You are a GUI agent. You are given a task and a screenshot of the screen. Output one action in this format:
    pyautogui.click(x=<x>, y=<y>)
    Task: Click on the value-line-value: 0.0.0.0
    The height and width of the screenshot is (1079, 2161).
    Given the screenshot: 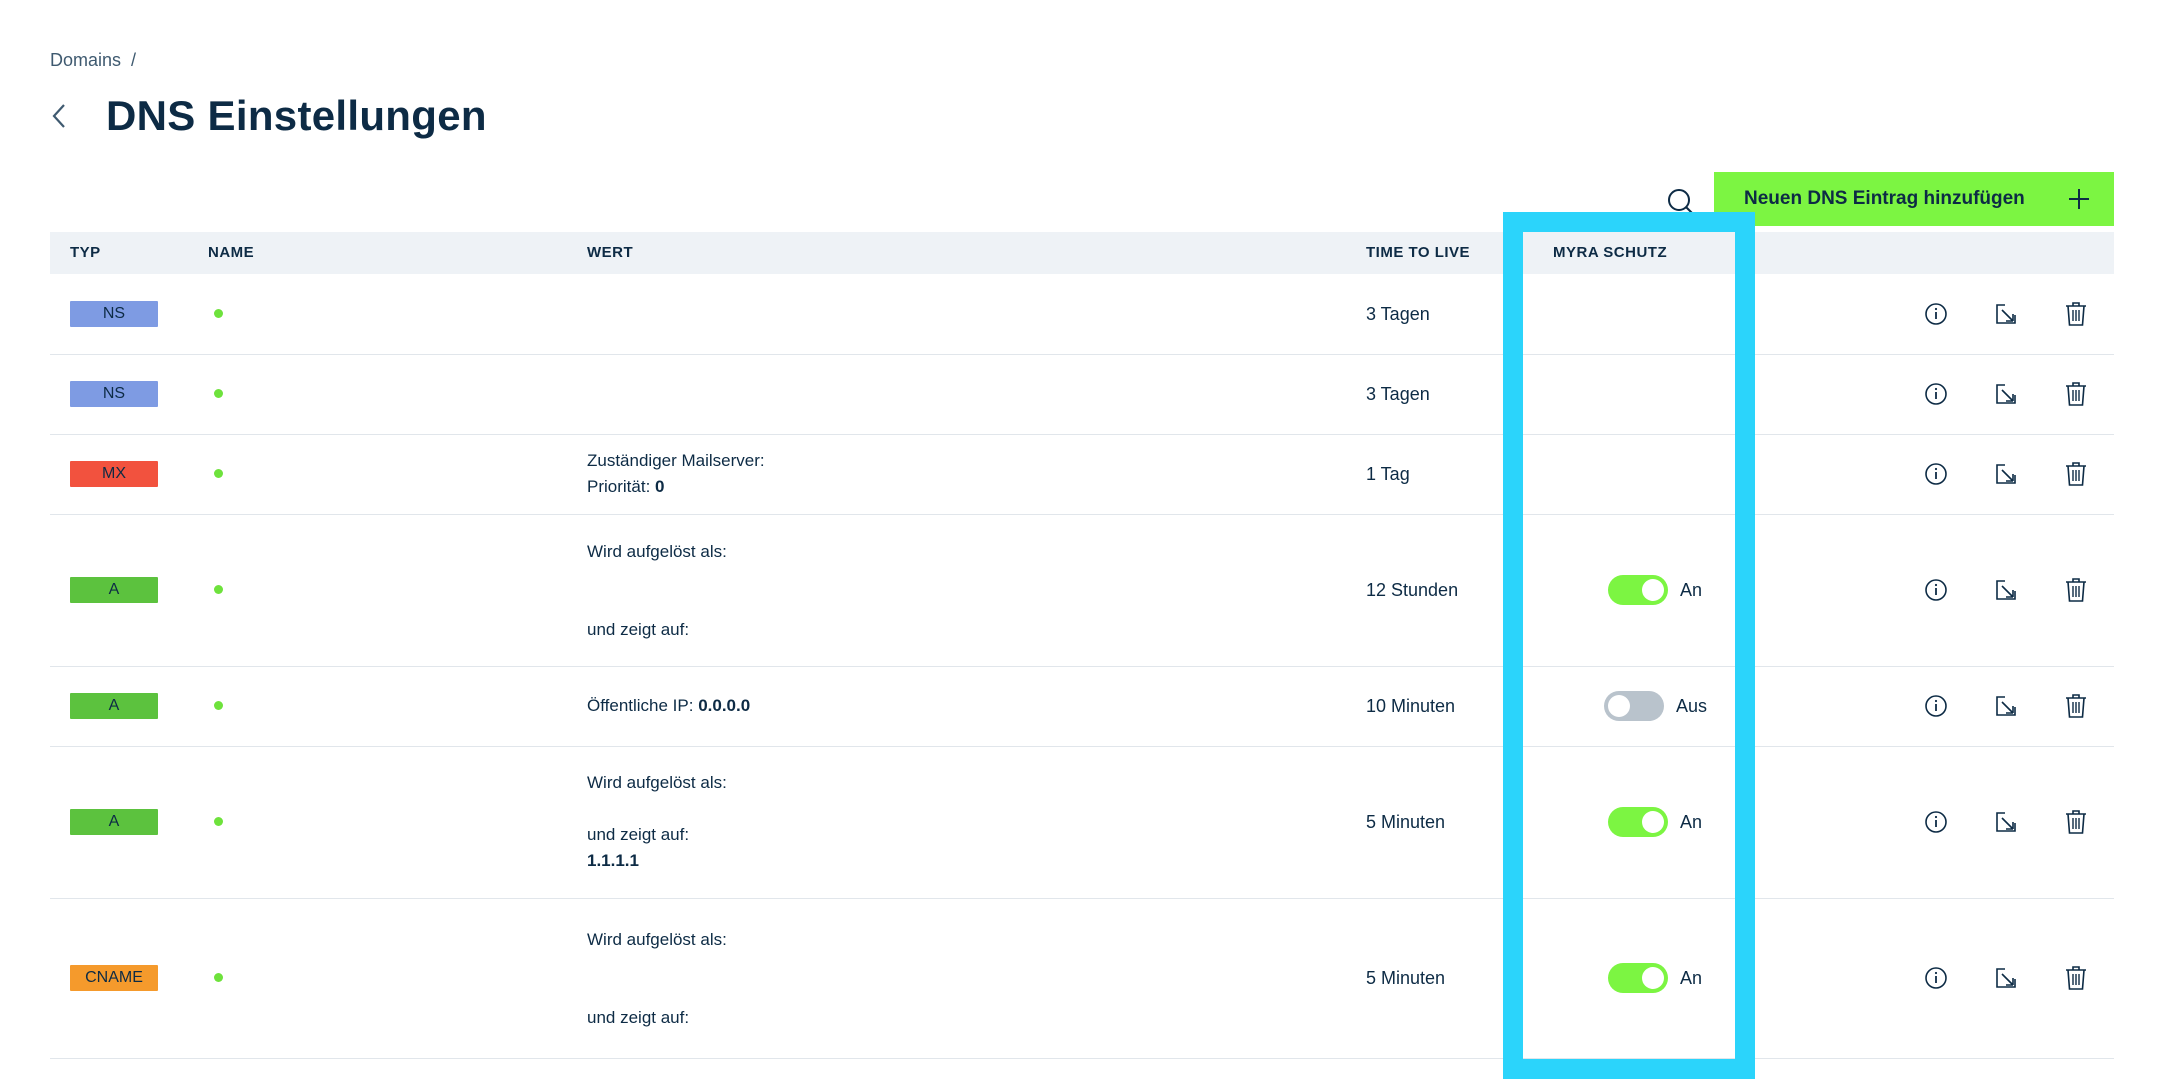 What is the action you would take?
    pyautogui.click(x=724, y=705)
    